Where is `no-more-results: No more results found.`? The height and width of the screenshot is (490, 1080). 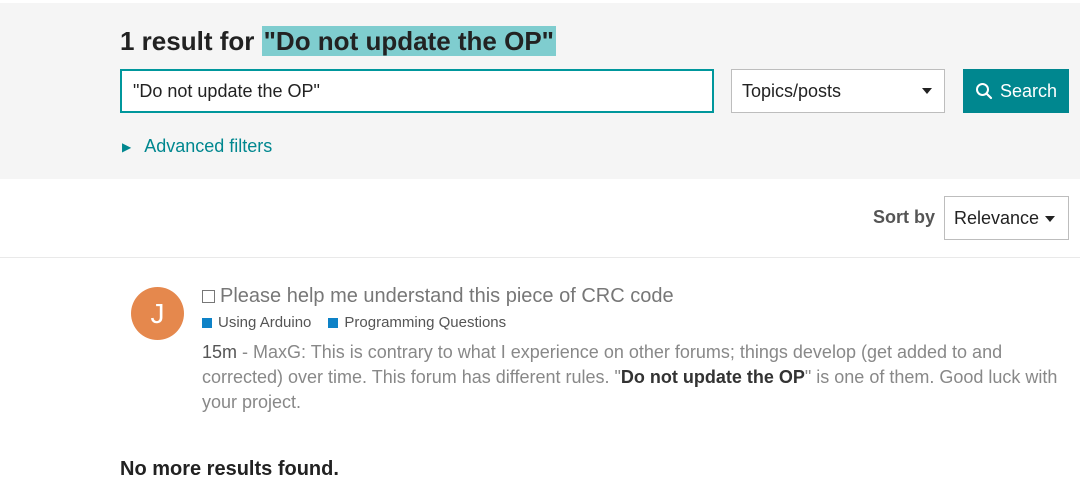
no-more-results: No more results found. is located at coordinates (229, 469).